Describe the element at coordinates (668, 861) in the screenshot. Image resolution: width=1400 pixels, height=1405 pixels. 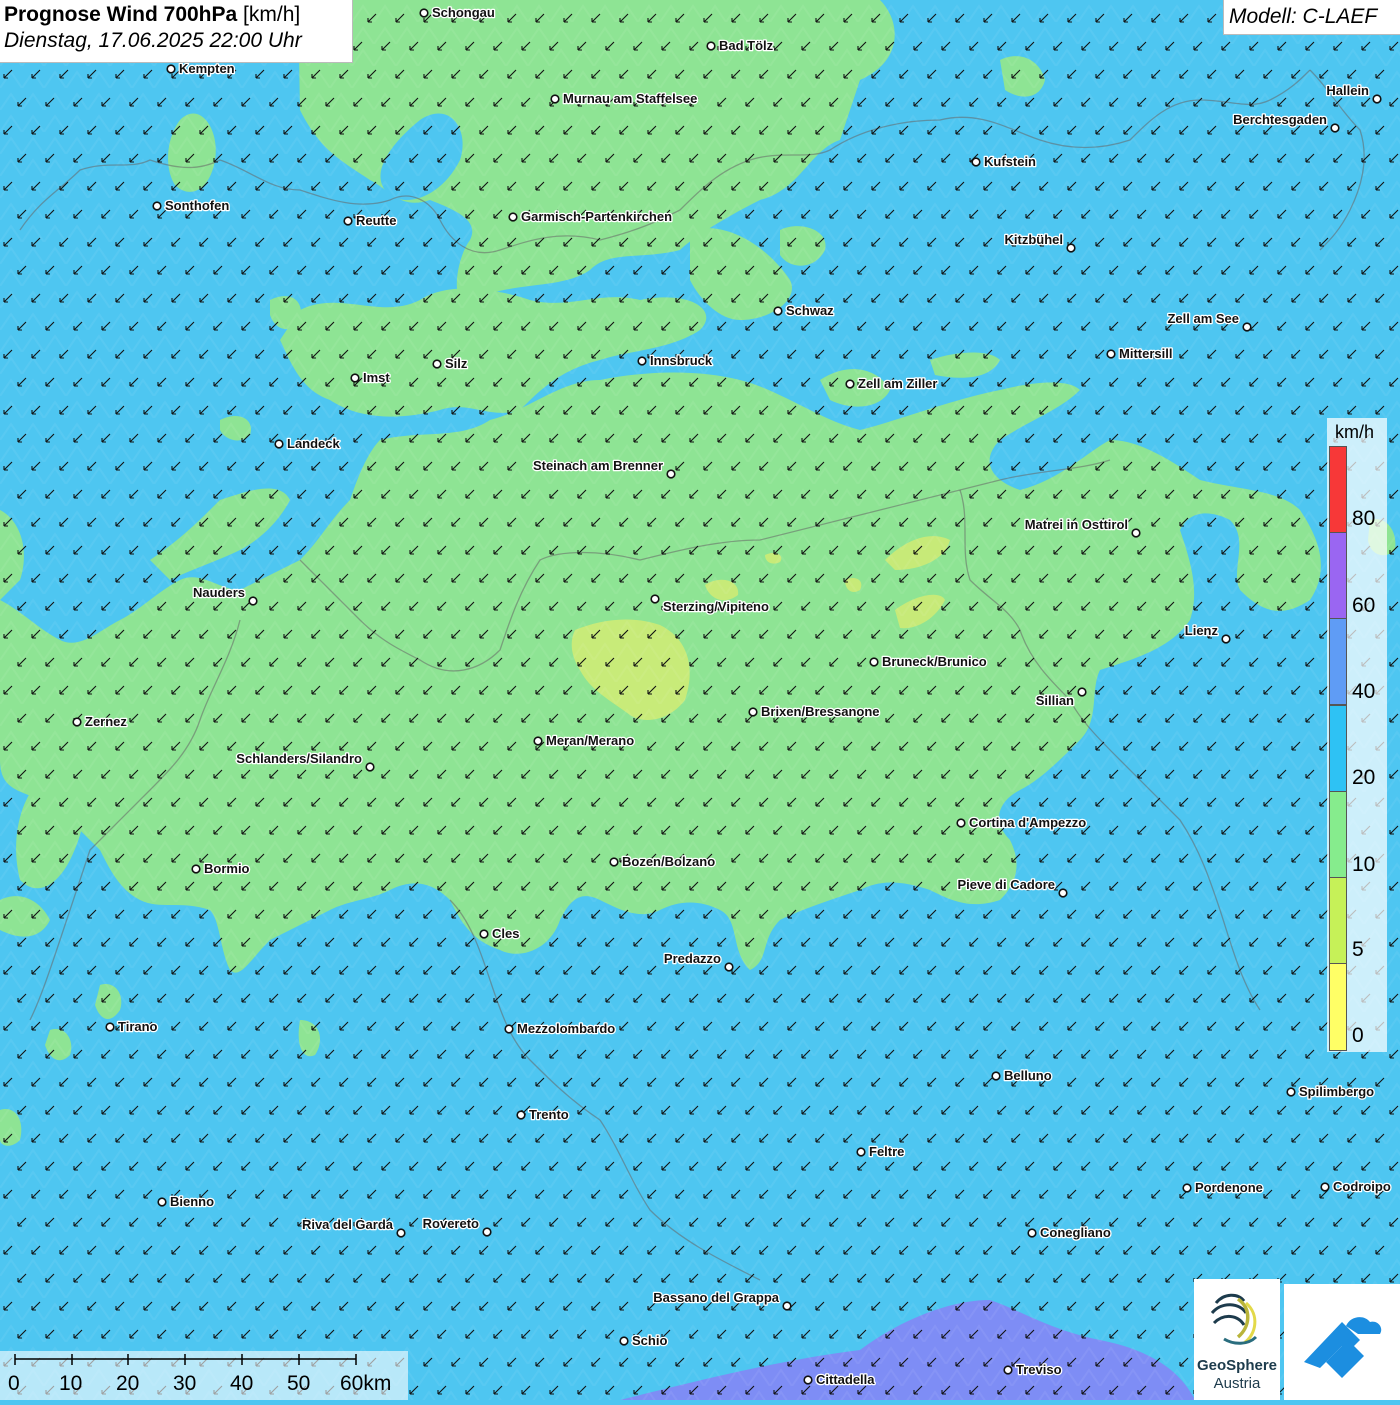
I see `city-label: Bozen/Bolzano` at that location.